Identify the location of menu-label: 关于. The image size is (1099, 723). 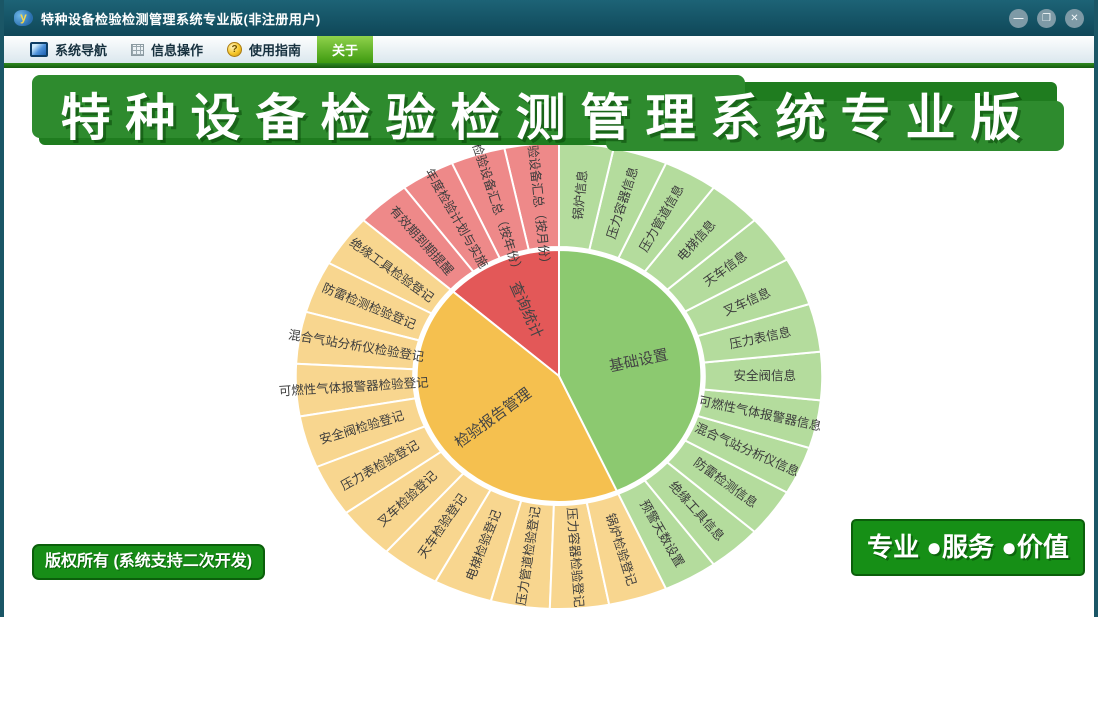
(345, 50).